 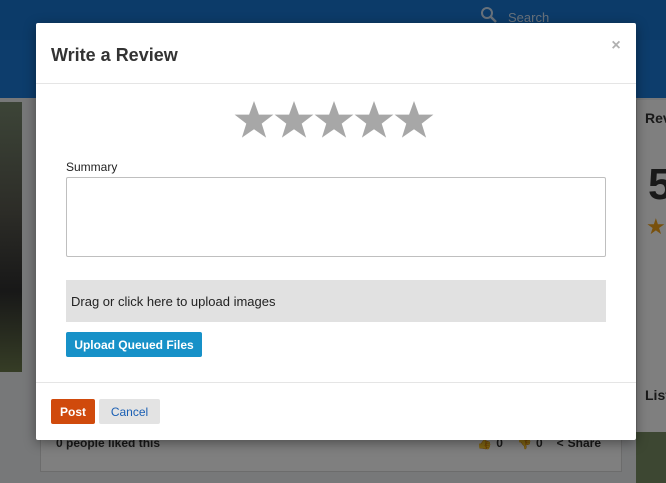 What do you see at coordinates (414, 120) in the screenshot?
I see `rating-star-5-icon` at bounding box center [414, 120].